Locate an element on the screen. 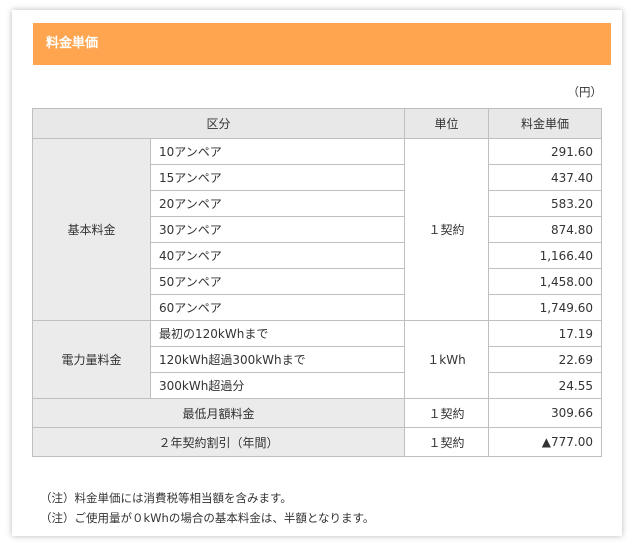 This screenshot has height=545, width=636. header-category: 区分 is located at coordinates (218, 123).